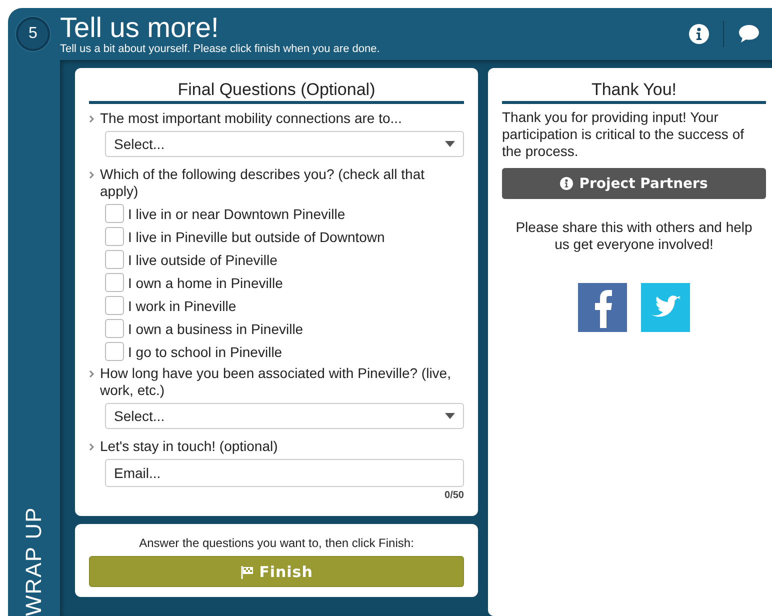 The image size is (772, 616). I want to click on chat-bubble-icon, so click(749, 34).